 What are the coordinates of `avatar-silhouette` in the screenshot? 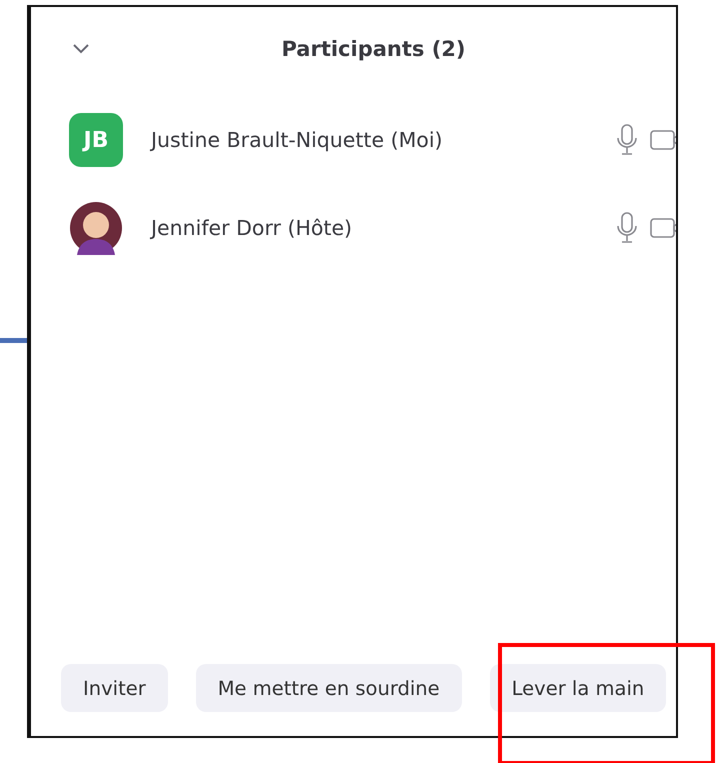 It's located at (96, 228).